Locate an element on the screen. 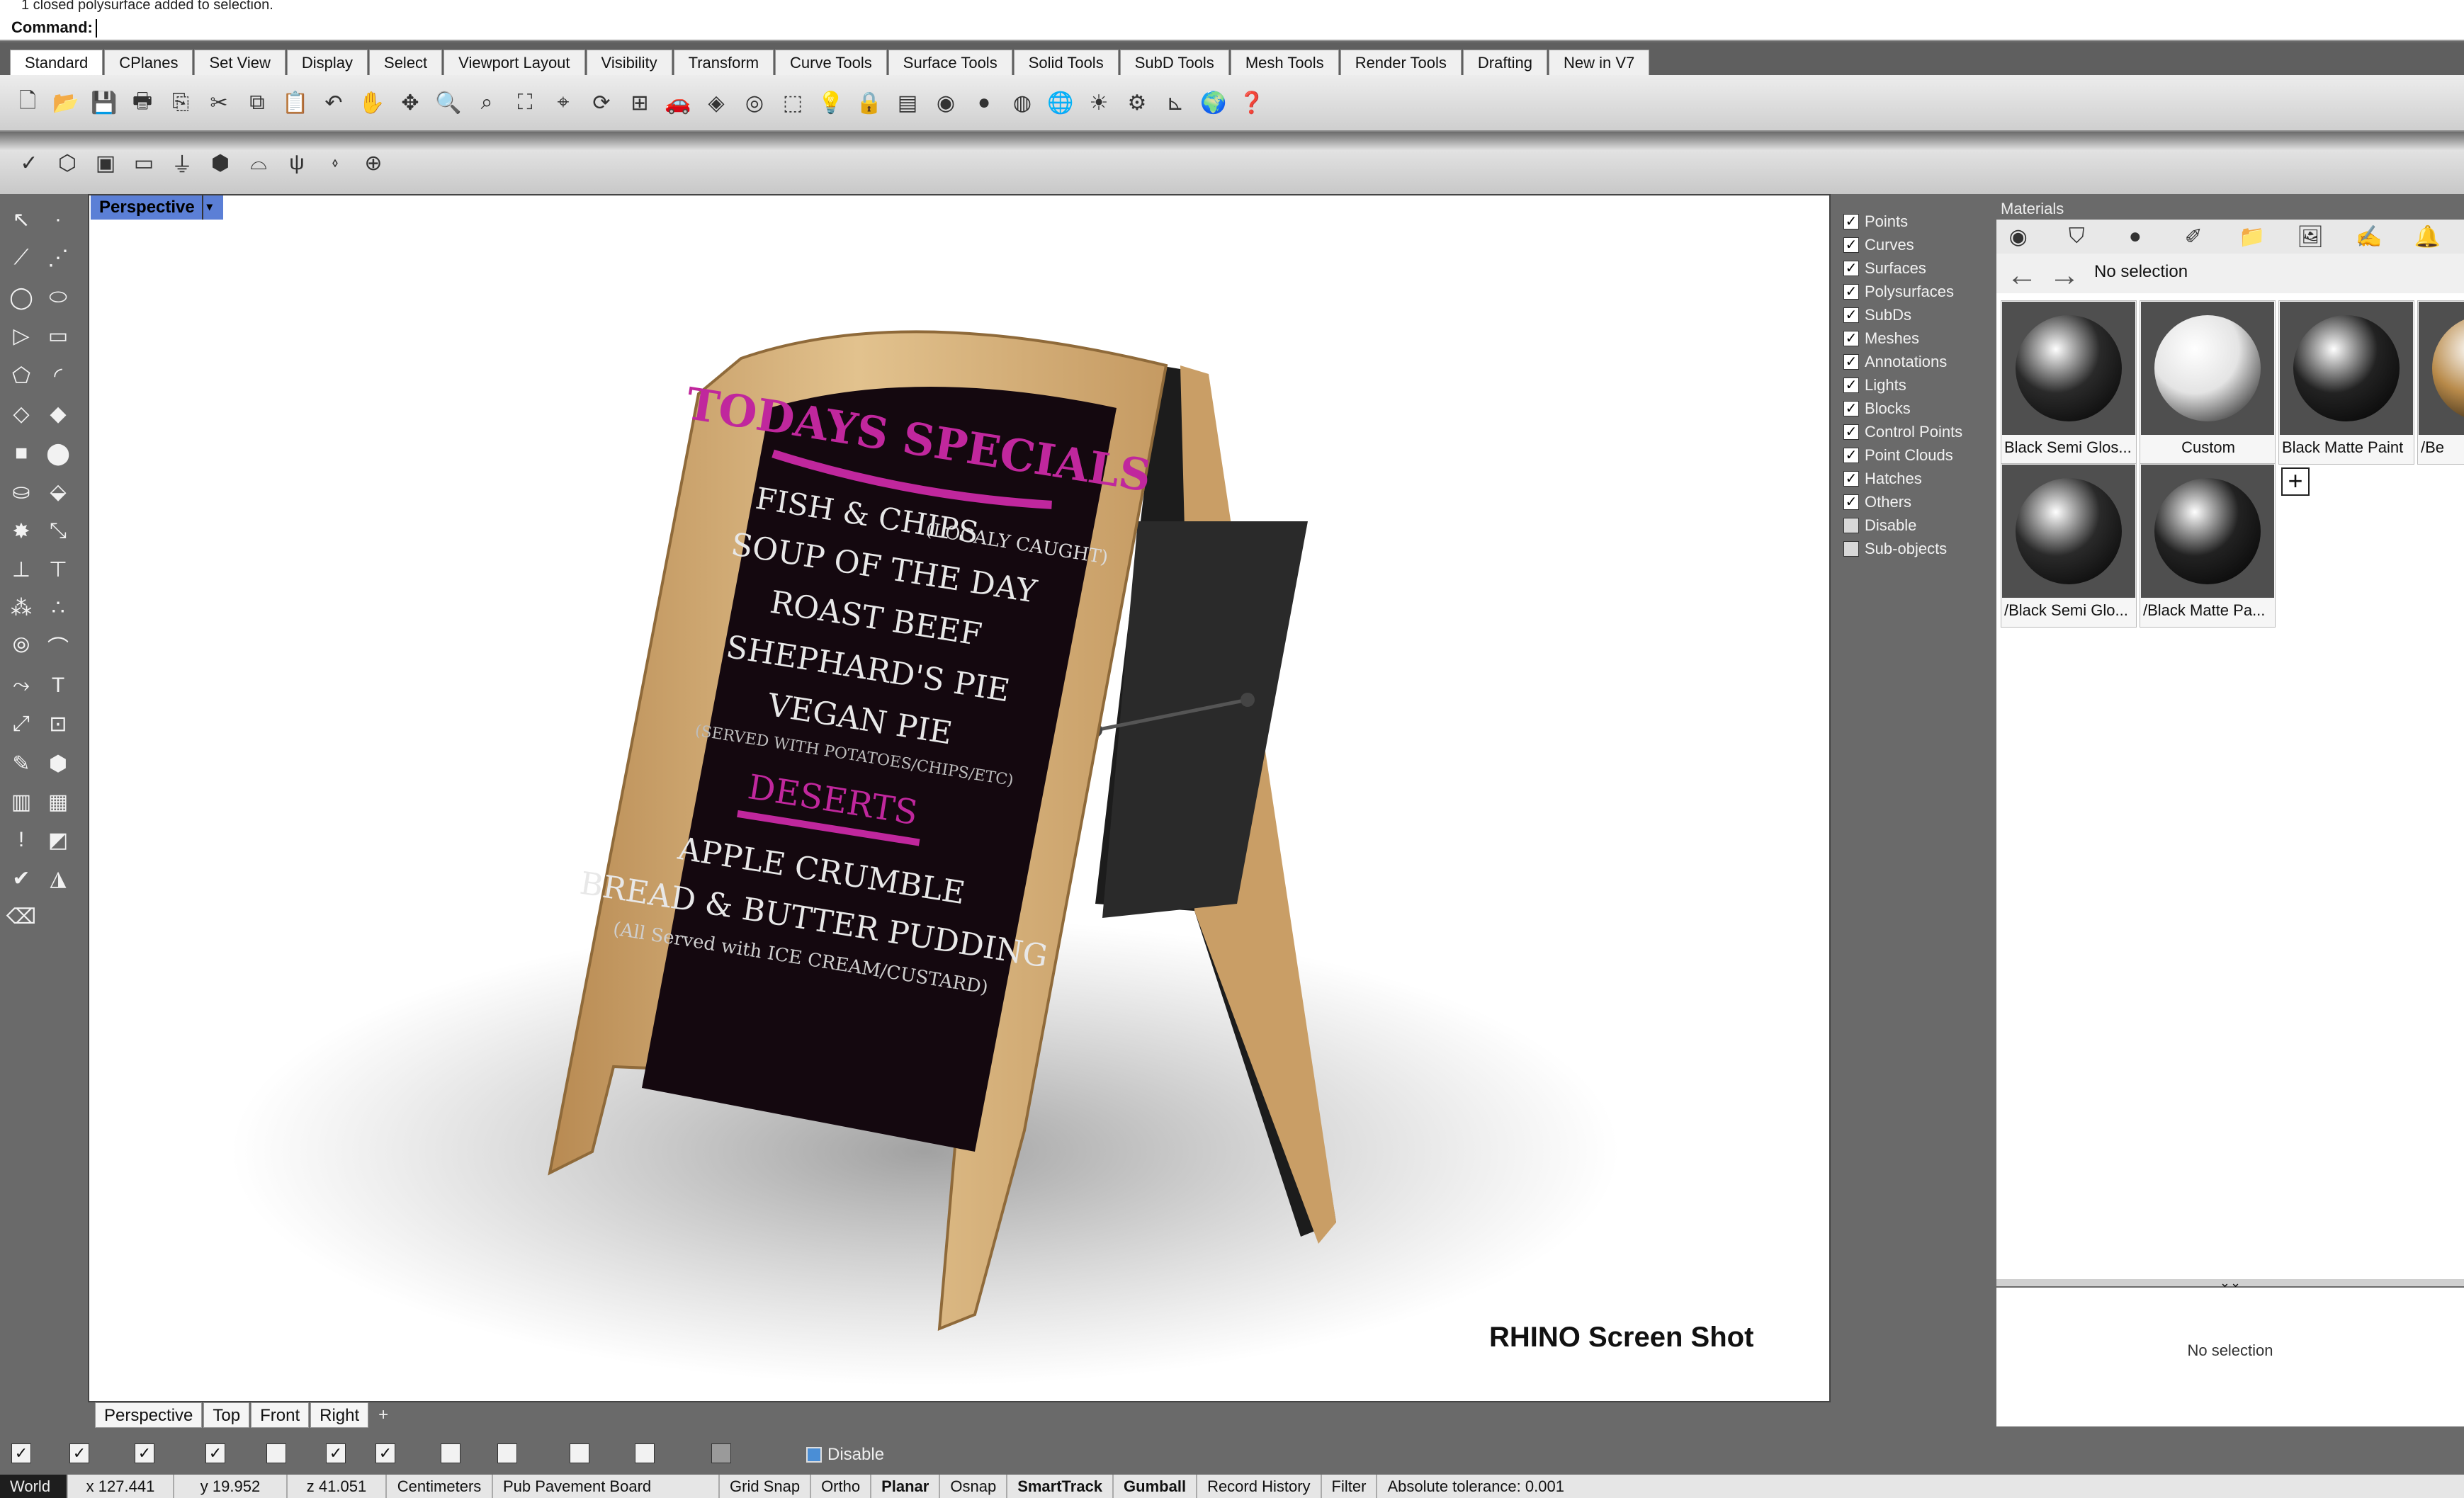  zoom-window-icon: ⌕ is located at coordinates (487, 103).